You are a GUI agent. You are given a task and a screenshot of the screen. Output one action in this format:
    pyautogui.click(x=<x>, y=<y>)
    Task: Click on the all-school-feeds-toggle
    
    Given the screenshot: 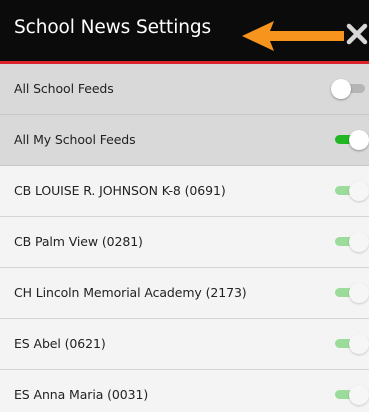 What is the action you would take?
    pyautogui.click(x=350, y=89)
    